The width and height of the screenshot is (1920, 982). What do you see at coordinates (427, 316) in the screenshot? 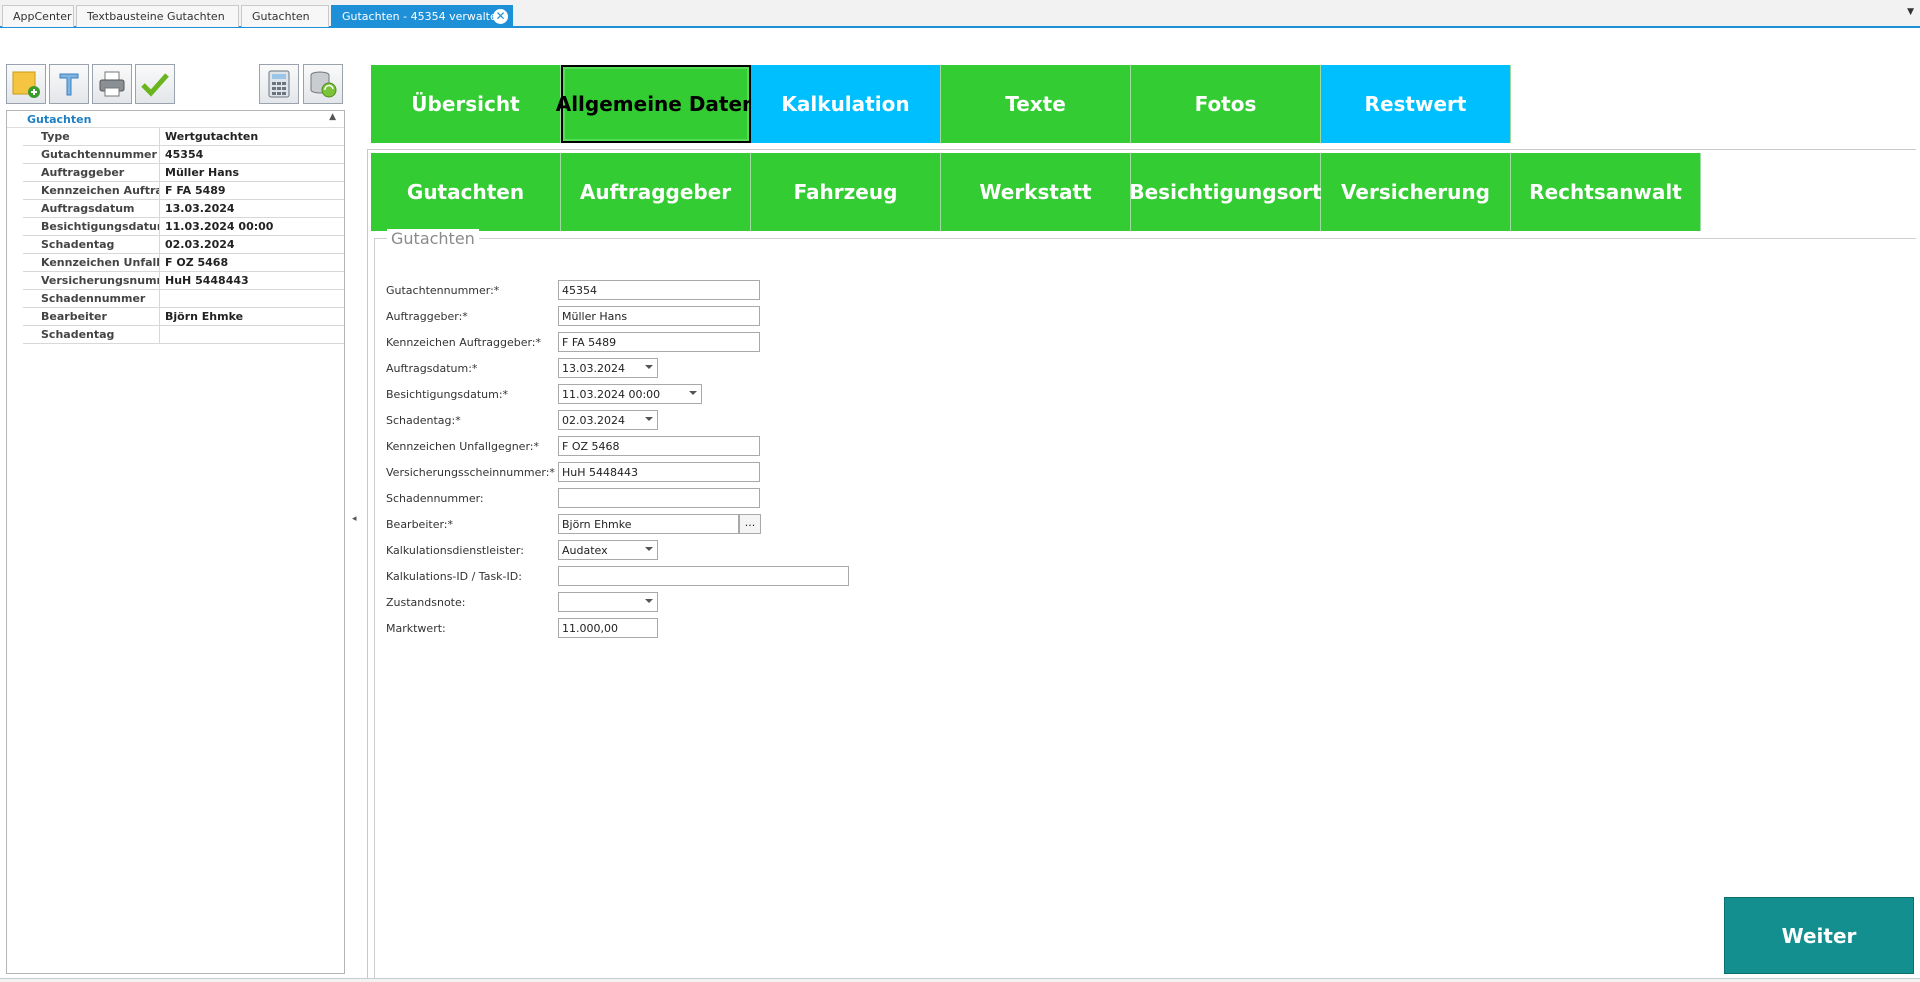
I see `field-label: Auftraggeber:*` at bounding box center [427, 316].